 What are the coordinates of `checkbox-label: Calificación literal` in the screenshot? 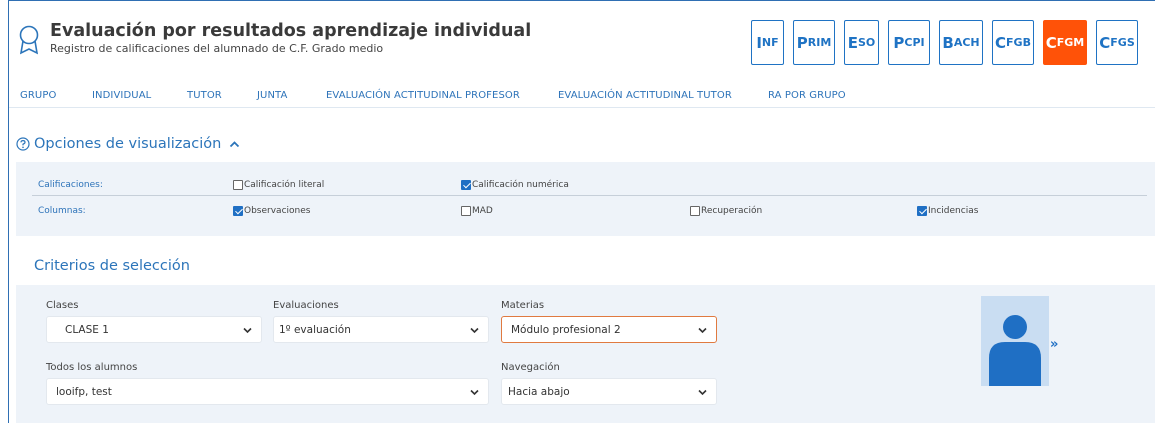 It's located at (284, 185).